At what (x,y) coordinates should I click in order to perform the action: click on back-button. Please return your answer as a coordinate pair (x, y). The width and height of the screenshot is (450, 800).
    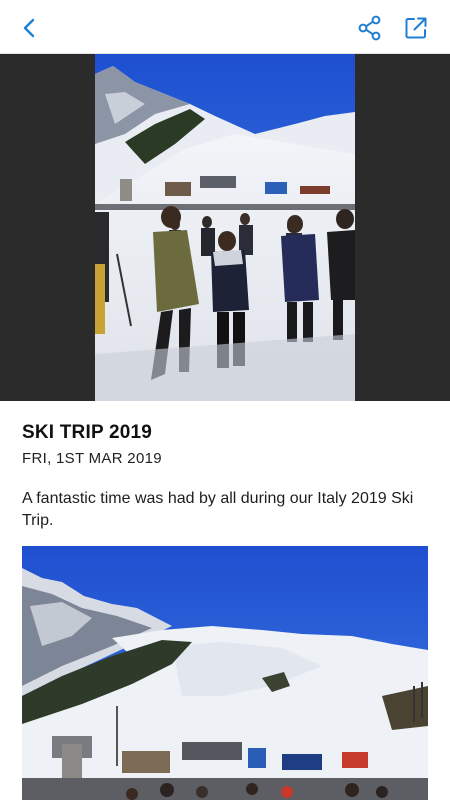
    Looking at the image, I should click on (30, 28).